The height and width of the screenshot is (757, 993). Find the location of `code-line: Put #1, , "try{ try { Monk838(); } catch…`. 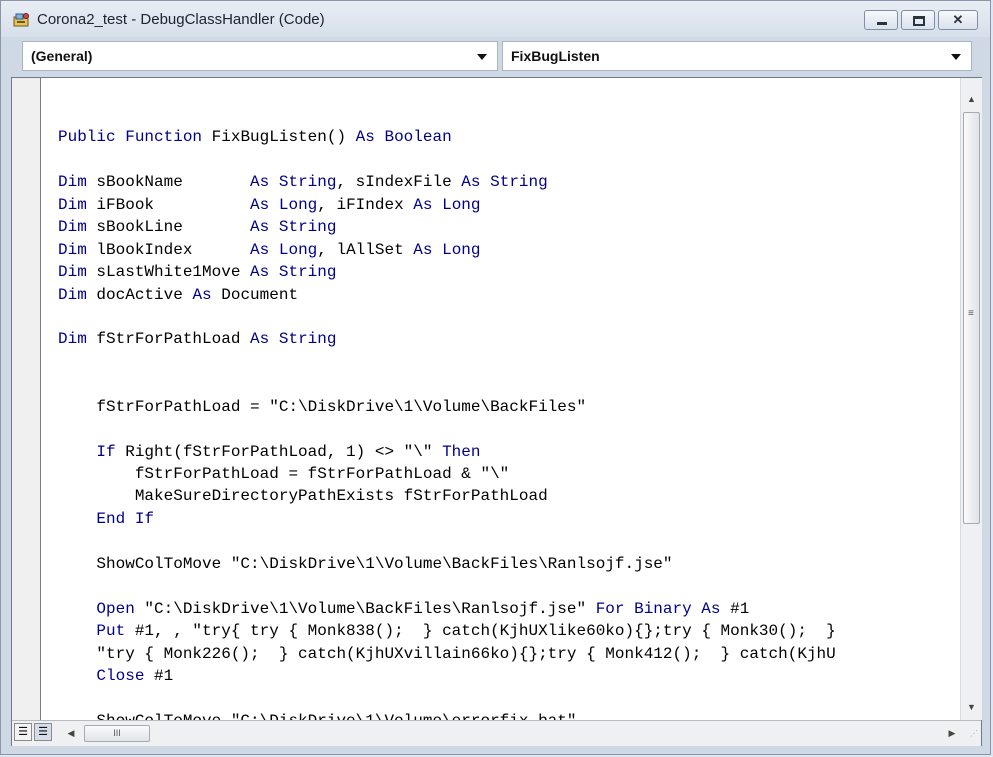

code-line: Put #1, , "try{ try { Monk838(); } catch… is located at coordinates (509, 631).